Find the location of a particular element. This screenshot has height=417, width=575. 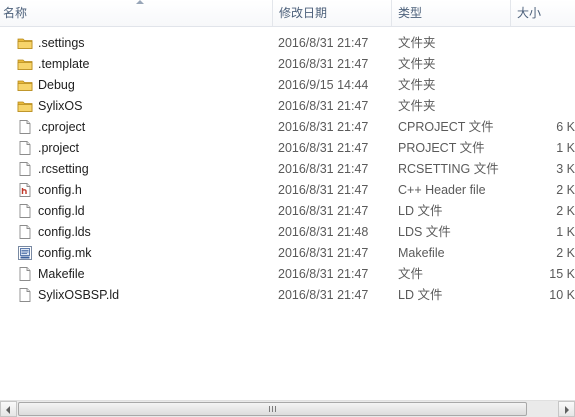

grip-icon is located at coordinates (273, 409).